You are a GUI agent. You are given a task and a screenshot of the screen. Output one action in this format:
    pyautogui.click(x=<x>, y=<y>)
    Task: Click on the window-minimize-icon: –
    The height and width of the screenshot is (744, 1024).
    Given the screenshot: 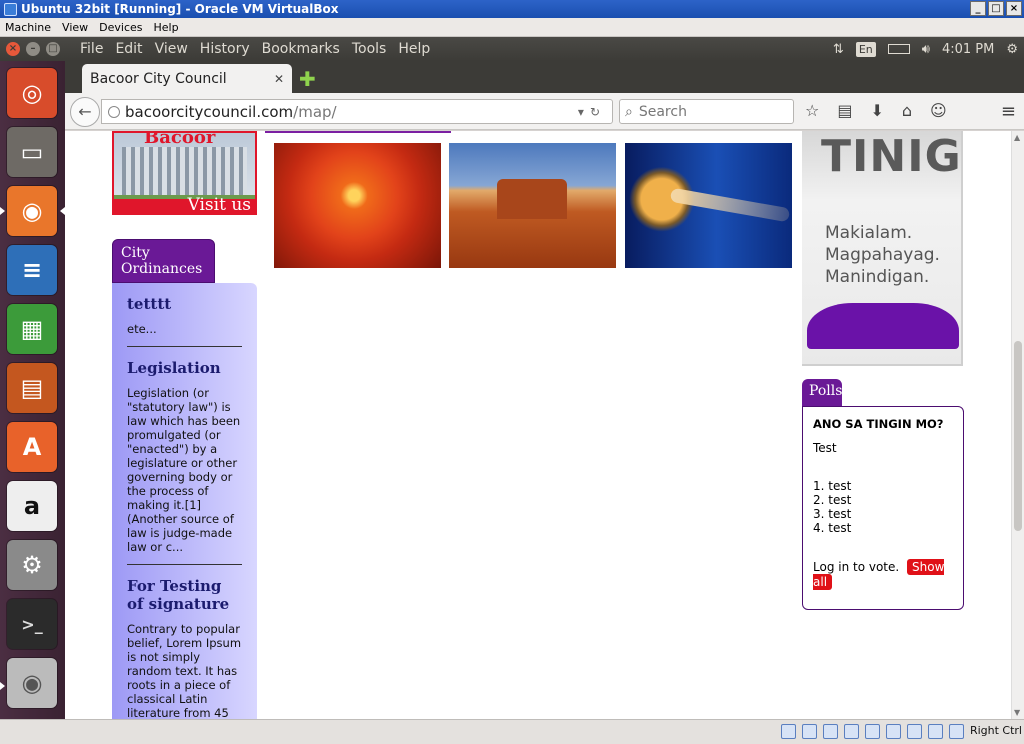 What is the action you would take?
    pyautogui.click(x=33, y=49)
    